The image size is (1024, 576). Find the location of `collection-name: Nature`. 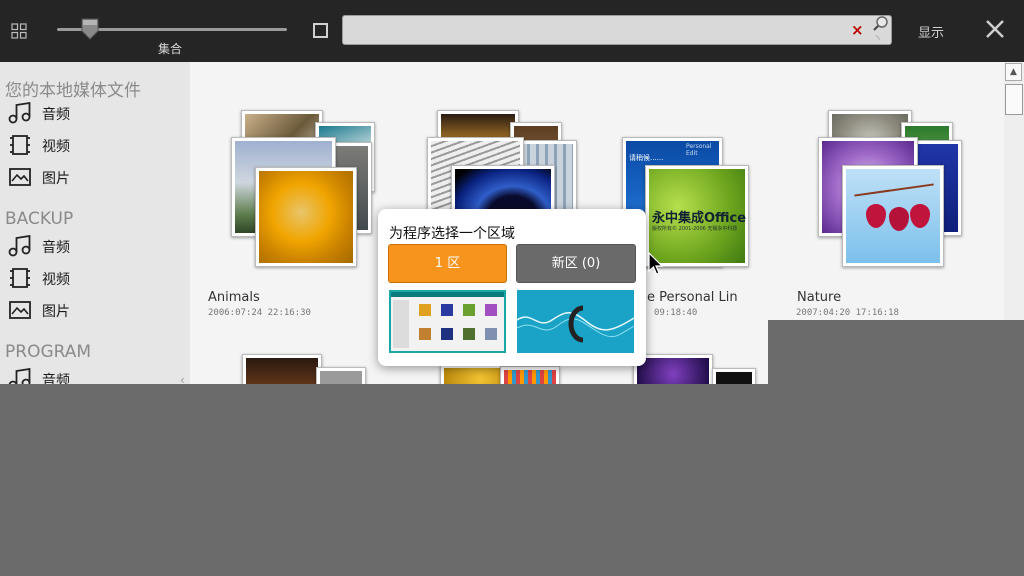

collection-name: Nature is located at coordinates (819, 297).